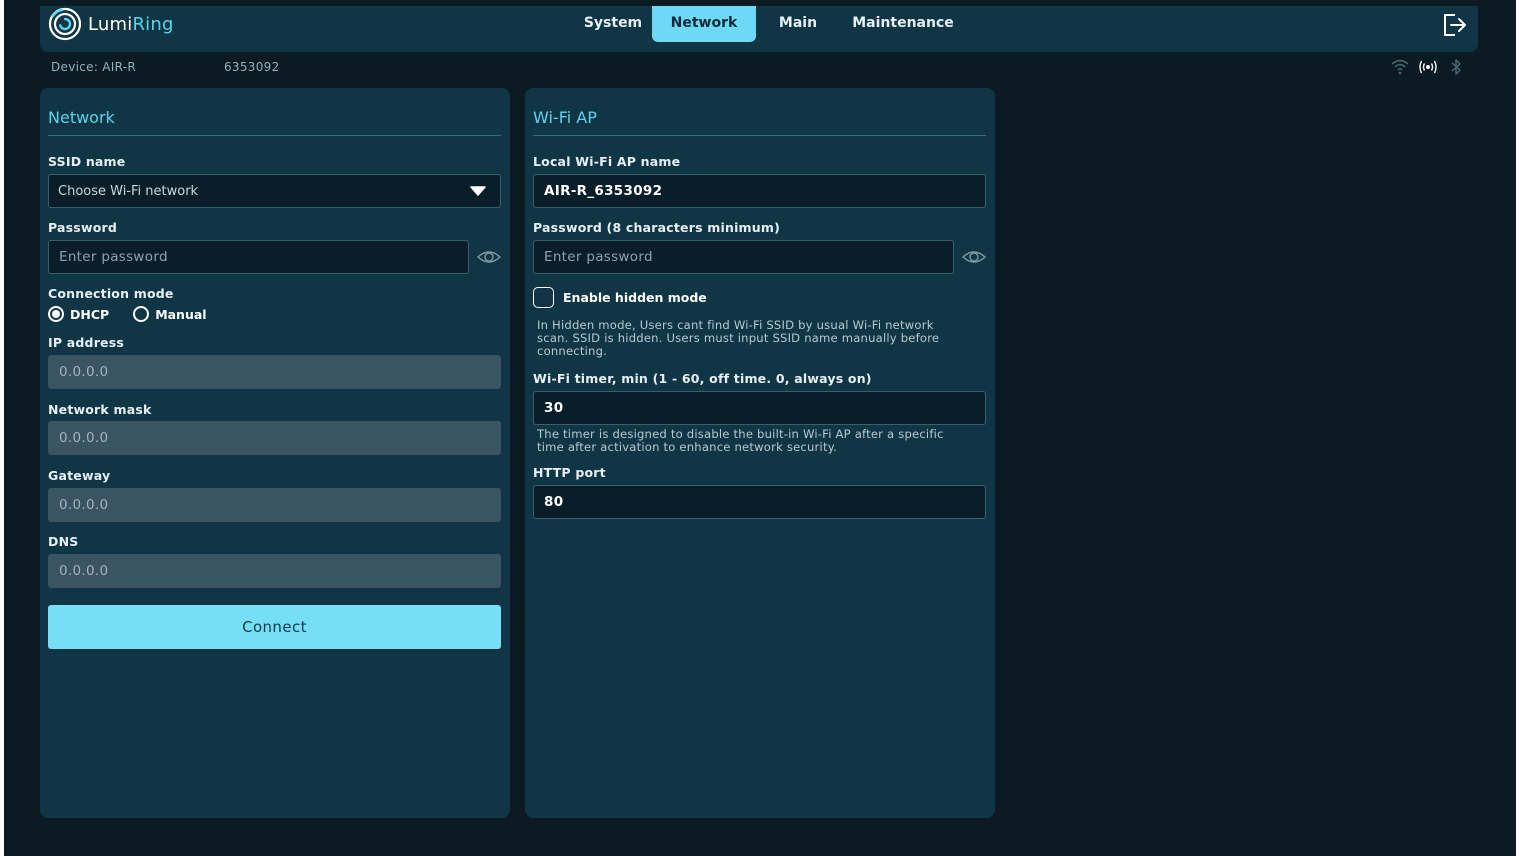 This screenshot has width=1522, height=856. What do you see at coordinates (1454, 25) in the screenshot?
I see `logout-icon` at bounding box center [1454, 25].